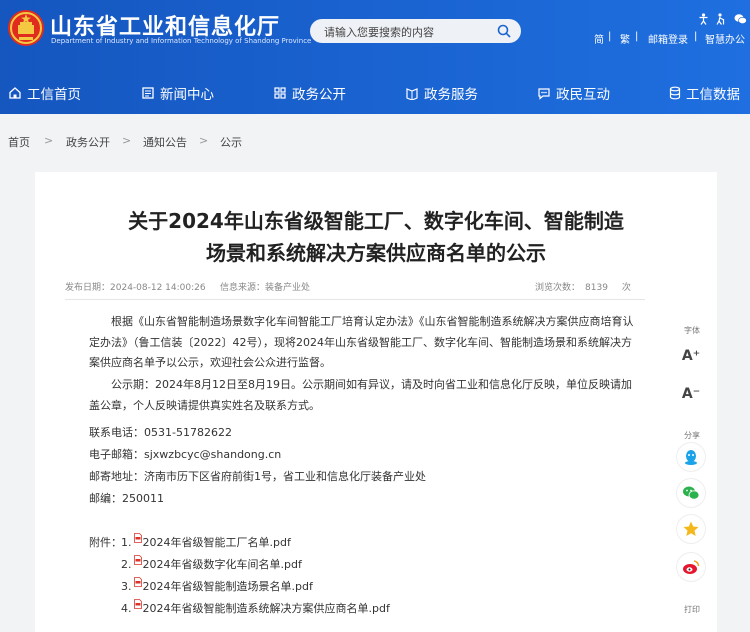 This screenshot has width=750, height=632. I want to click on national-emblem-icon, so click(26, 28).